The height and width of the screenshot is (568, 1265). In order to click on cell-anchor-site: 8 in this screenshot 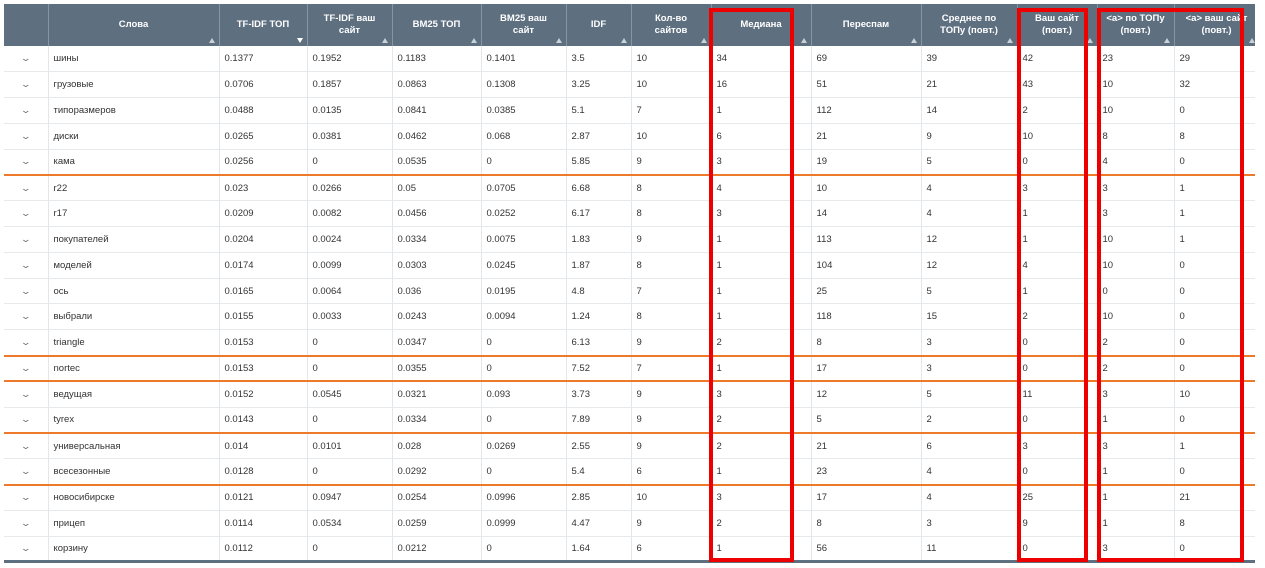, I will do `click(1217, 523)`.